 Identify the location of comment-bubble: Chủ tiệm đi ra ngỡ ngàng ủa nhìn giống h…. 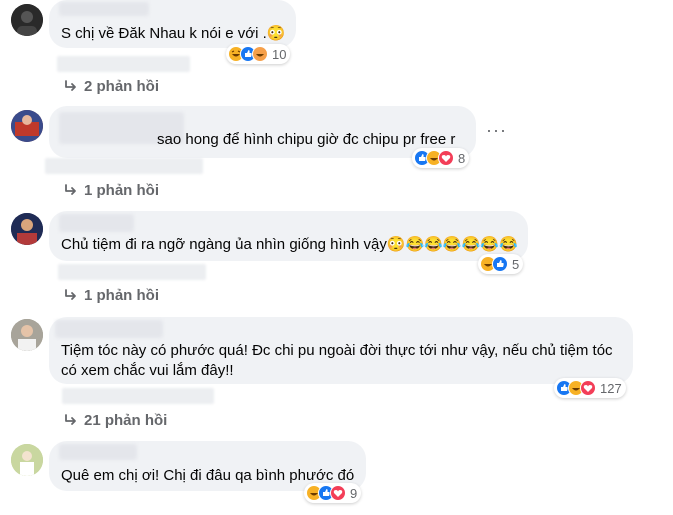
(288, 236).